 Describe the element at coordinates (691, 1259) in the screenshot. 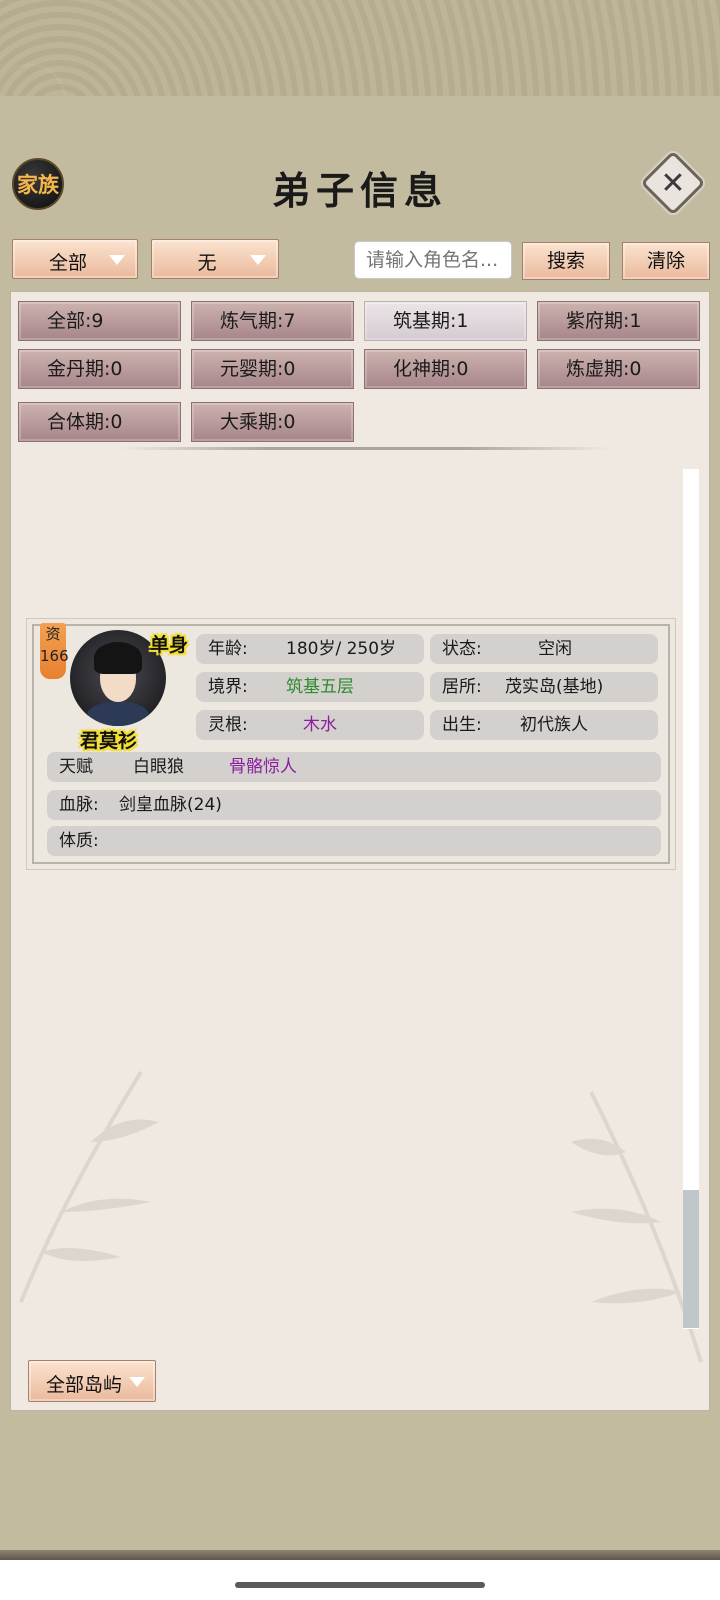

I see `scrollbar-thumb` at that location.